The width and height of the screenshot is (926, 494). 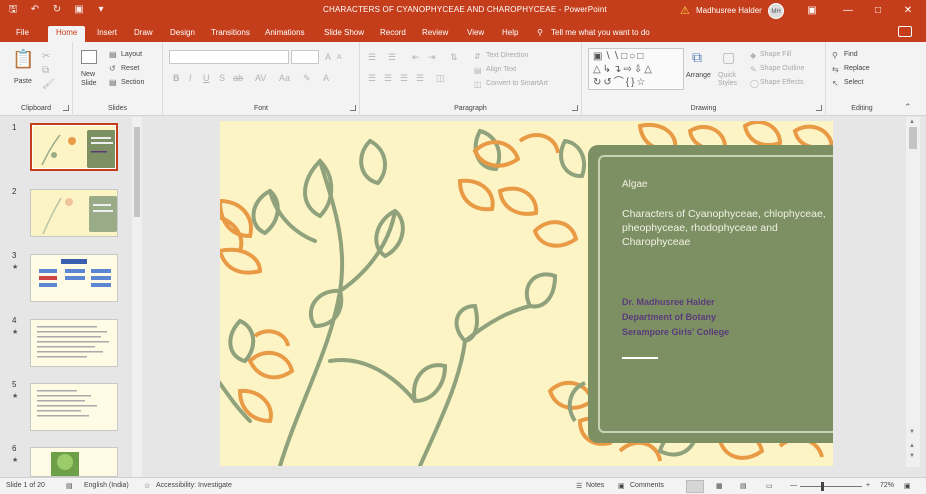 I want to click on shape-effects-button: Shape Effects, so click(x=781, y=82).